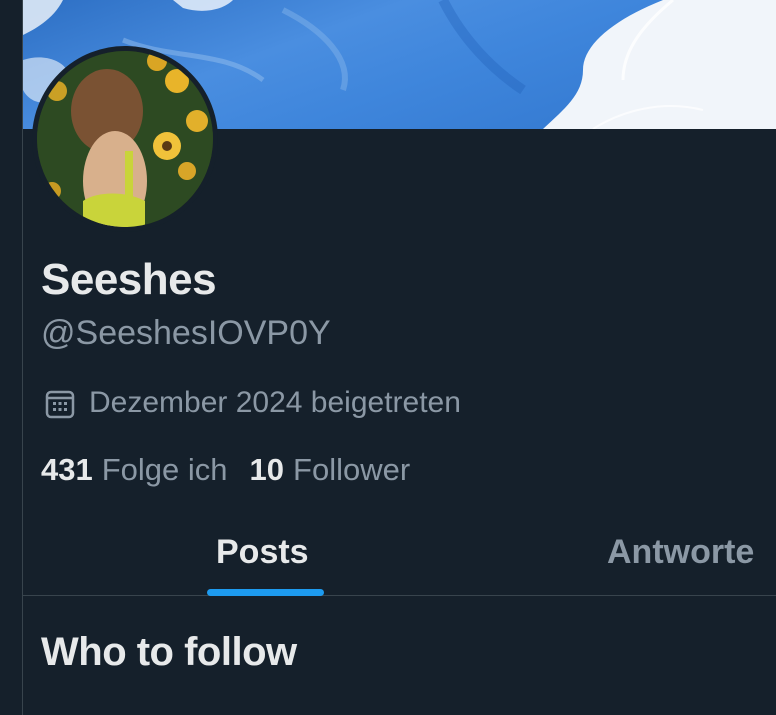  What do you see at coordinates (129, 279) in the screenshot?
I see `profile-name: Seeshes` at bounding box center [129, 279].